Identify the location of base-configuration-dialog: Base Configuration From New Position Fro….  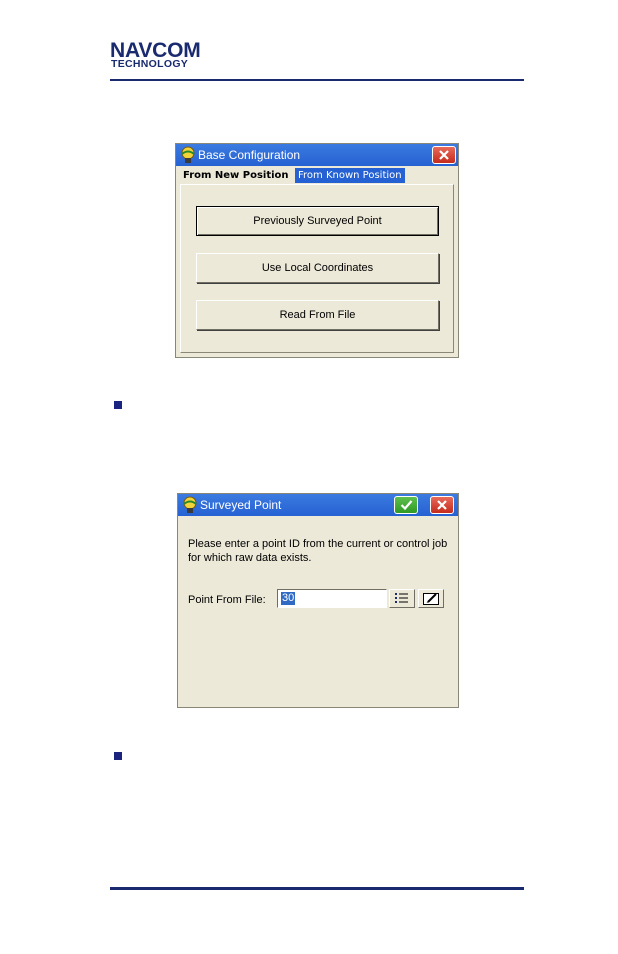
(317, 250).